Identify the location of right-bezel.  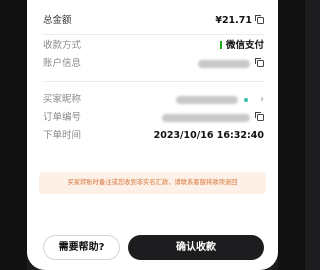
(291, 135).